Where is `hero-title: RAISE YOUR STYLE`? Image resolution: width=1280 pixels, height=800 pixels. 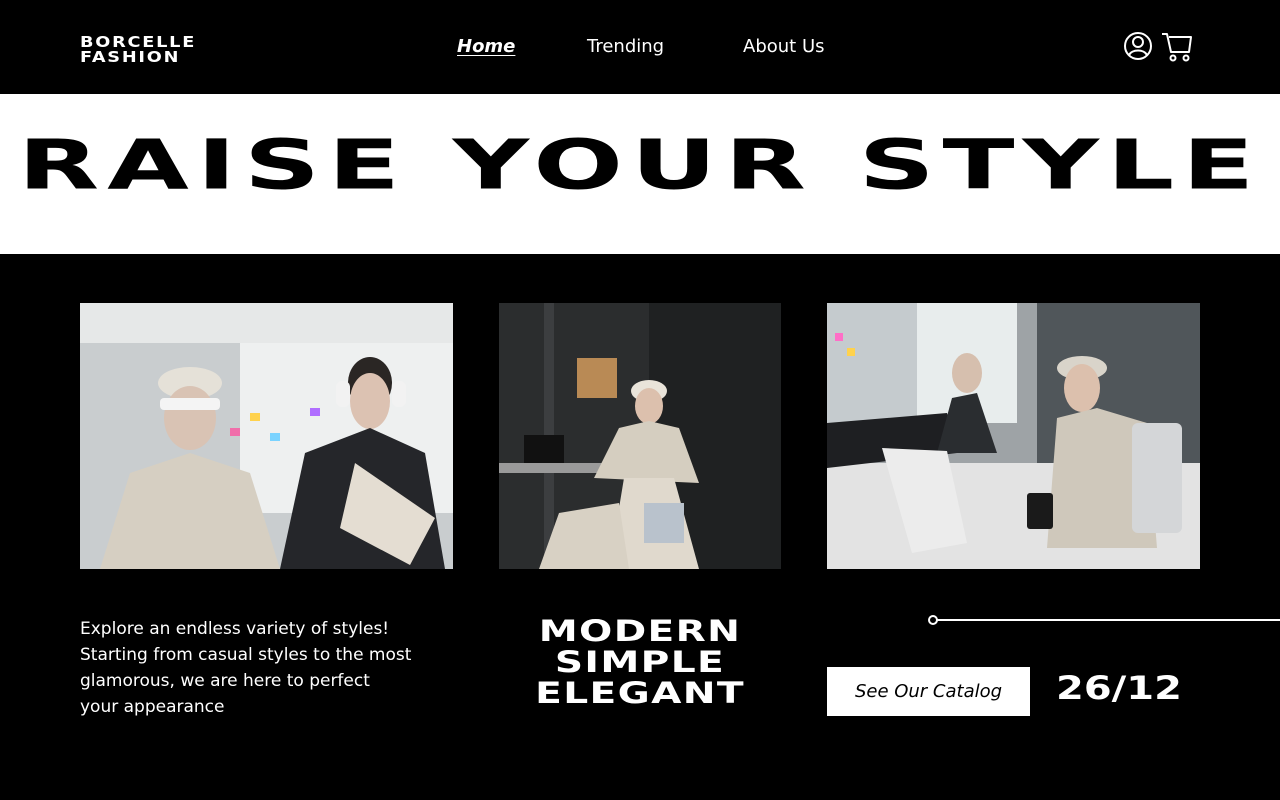
hero-title: RAISE YOUR STYLE is located at coordinates (640, 164).